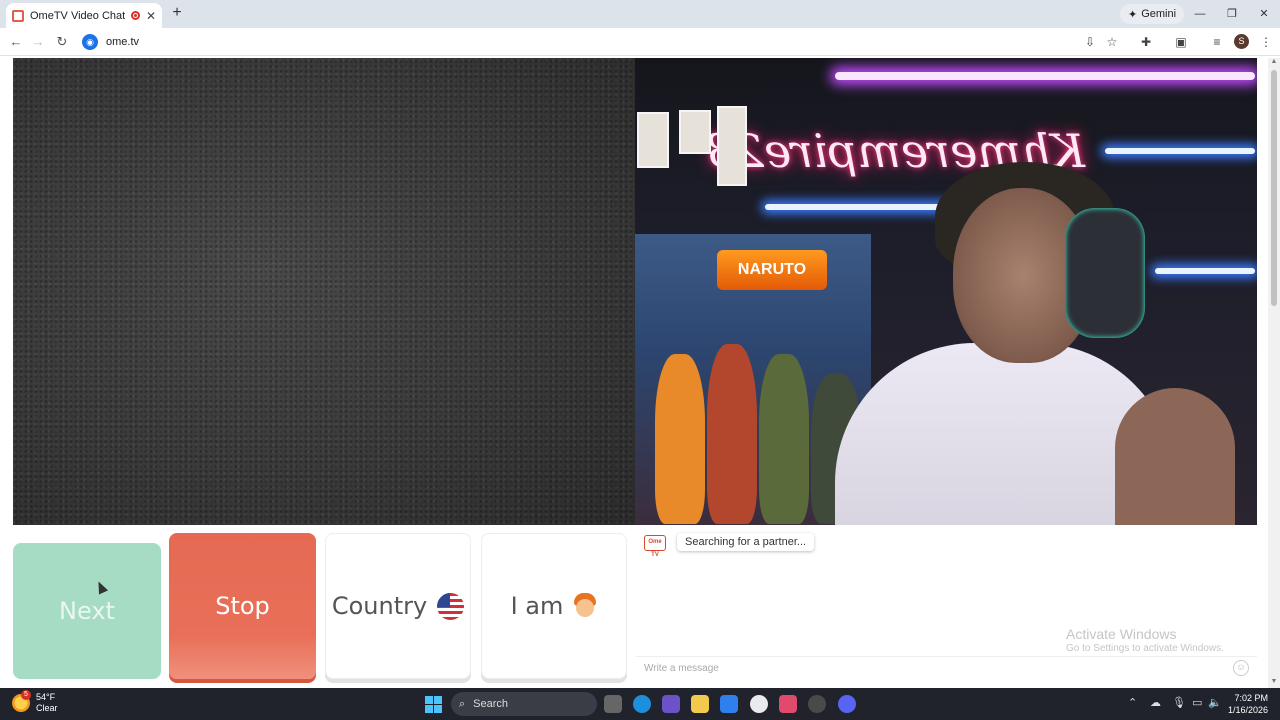 Image resolution: width=1280 pixels, height=720 pixels. I want to click on file-explorer-icon, so click(700, 704).